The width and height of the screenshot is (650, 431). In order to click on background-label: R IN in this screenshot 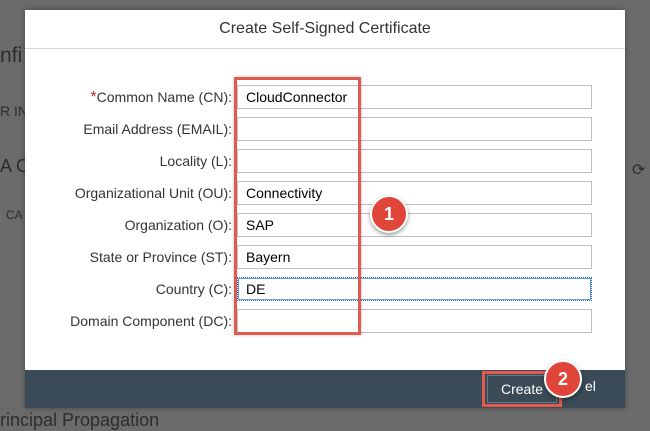, I will do `click(14, 111)`.